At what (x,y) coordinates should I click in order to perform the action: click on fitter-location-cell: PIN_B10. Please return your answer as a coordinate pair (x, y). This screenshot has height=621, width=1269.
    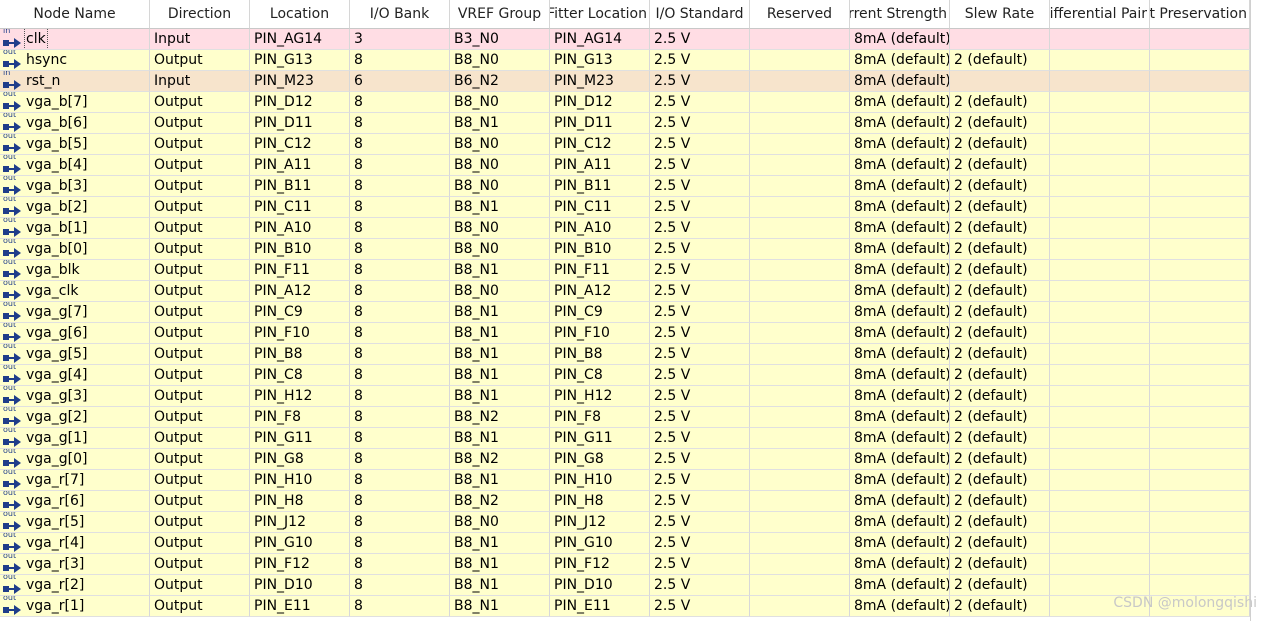
    Looking at the image, I should click on (600, 249).